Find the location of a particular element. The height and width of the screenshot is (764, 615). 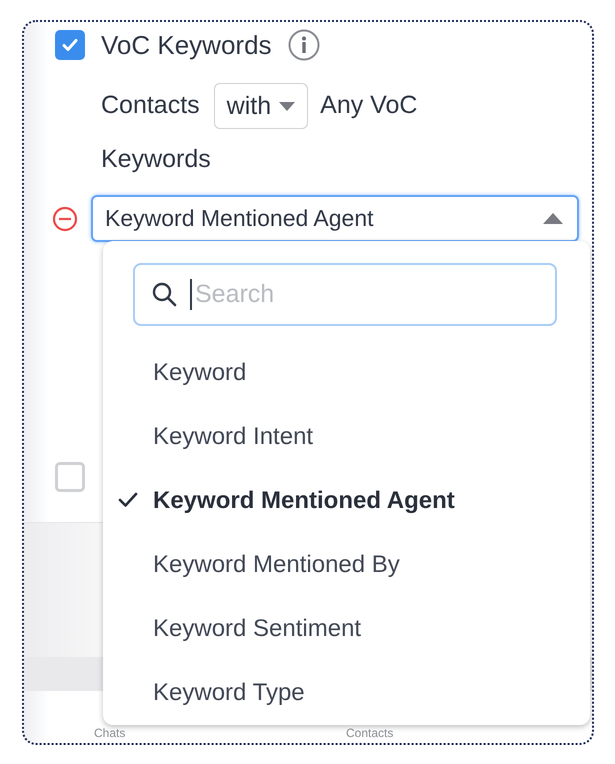

text-cursor is located at coordinates (191, 294).